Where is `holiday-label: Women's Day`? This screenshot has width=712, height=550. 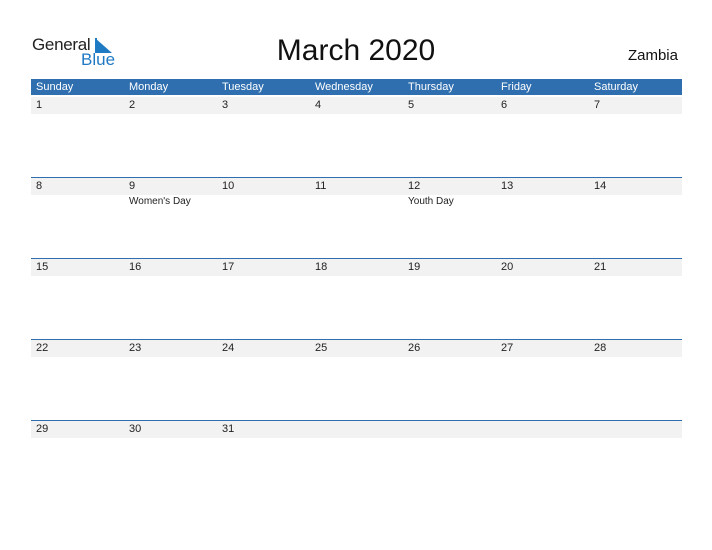 holiday-label: Women's Day is located at coordinates (160, 201).